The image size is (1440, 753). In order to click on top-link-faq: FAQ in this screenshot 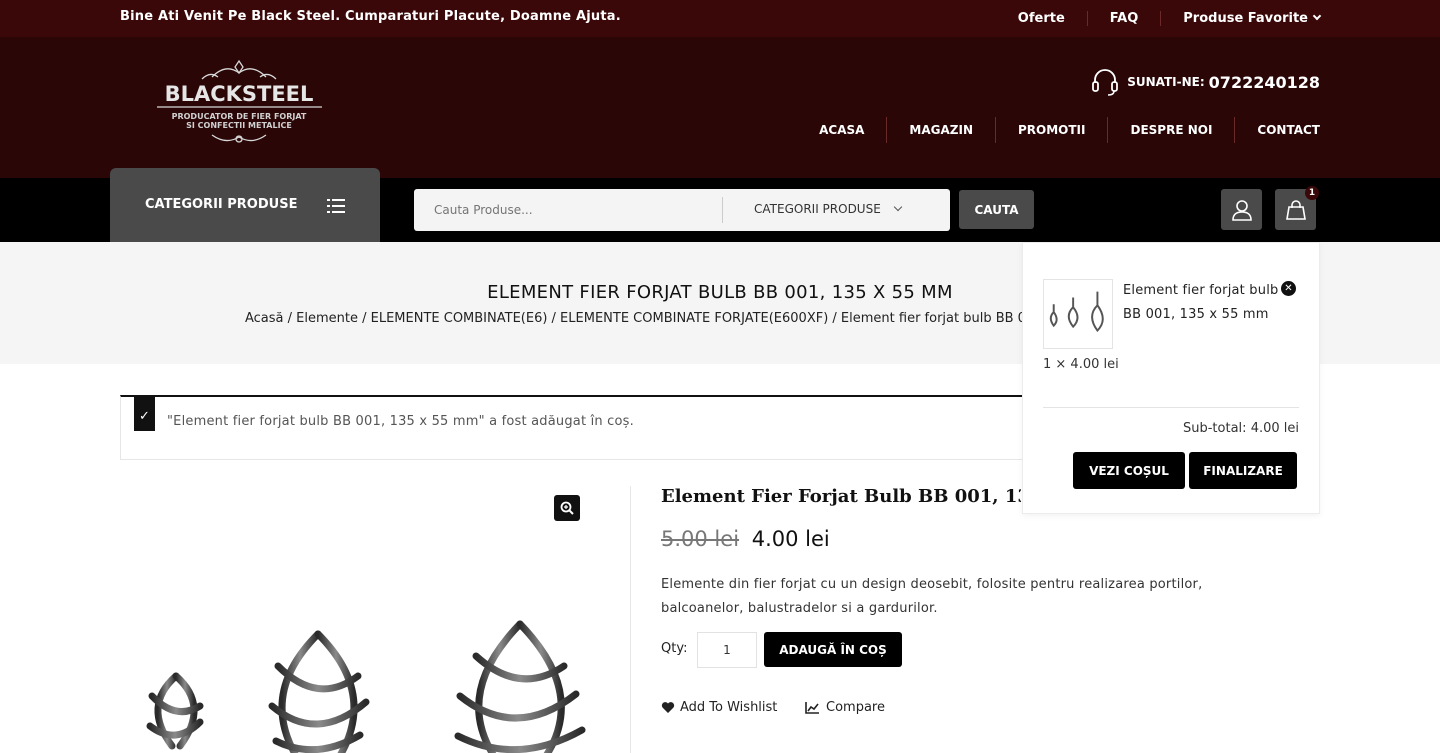, I will do `click(1123, 18)`.